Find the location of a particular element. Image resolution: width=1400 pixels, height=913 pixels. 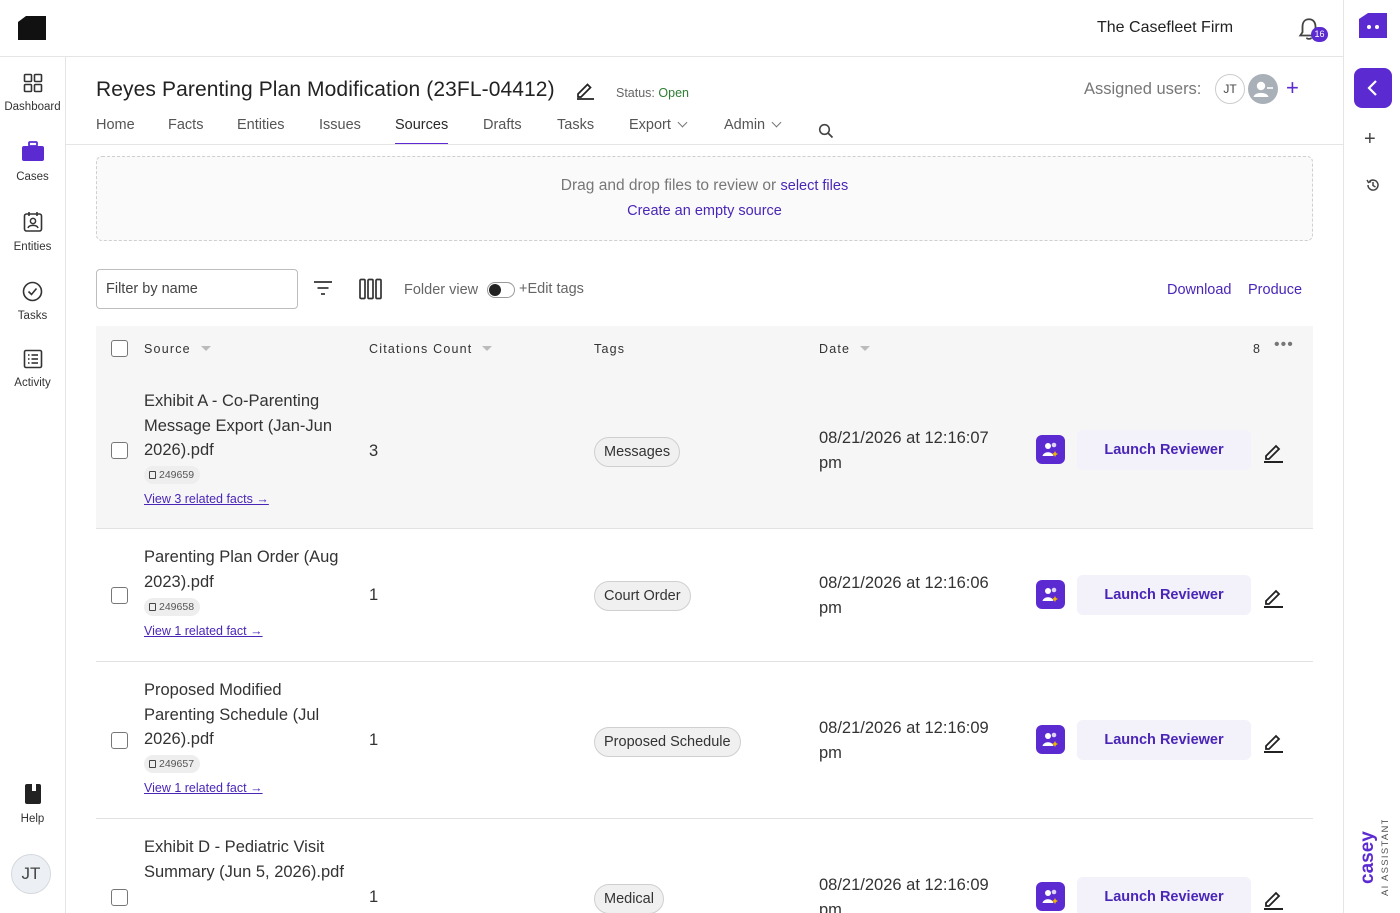

produce-button: Produce is located at coordinates (1275, 290).